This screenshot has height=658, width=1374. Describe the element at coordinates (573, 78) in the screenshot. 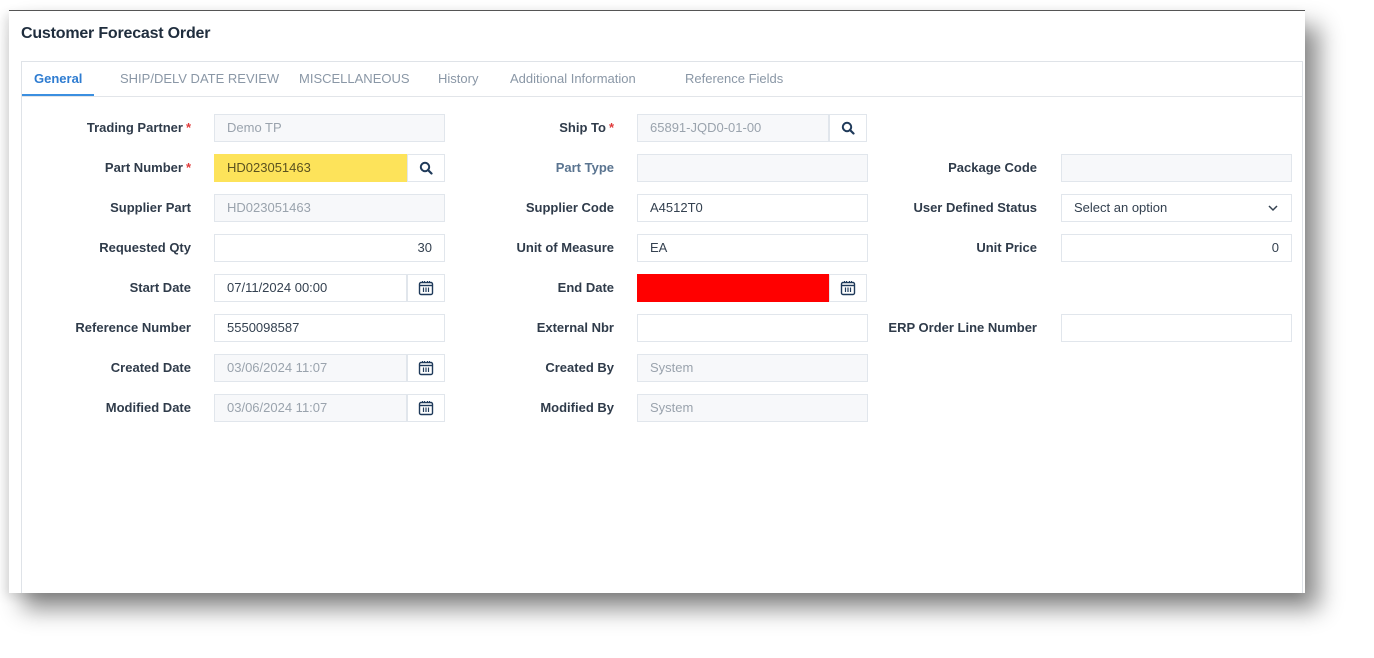

I see `tab-additional-information: Additional Information` at that location.